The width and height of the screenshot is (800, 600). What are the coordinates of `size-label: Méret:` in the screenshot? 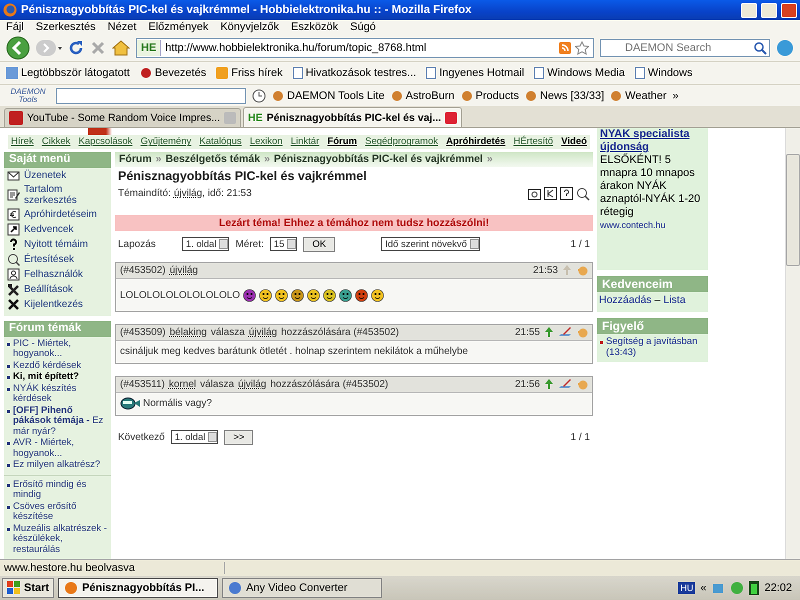 It's located at (249, 244).